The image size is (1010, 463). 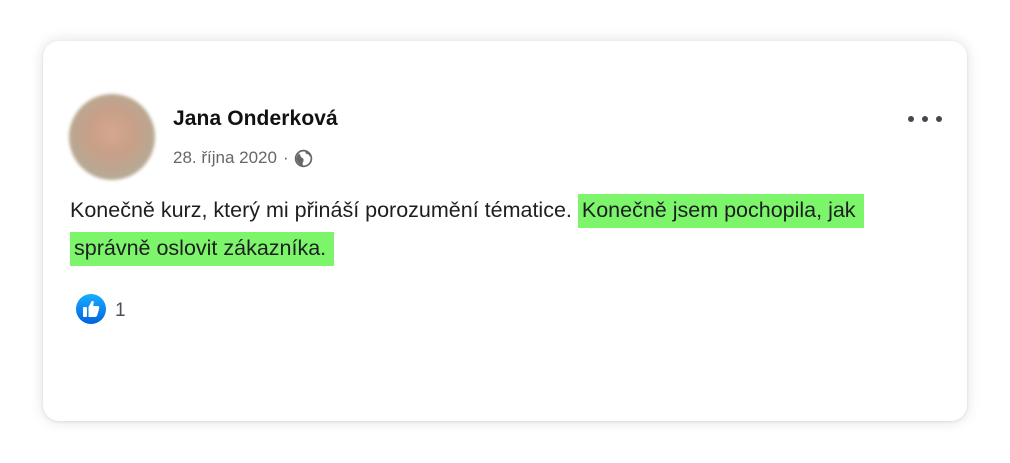 I want to click on post-date: 28. října 2020, so click(x=225, y=158).